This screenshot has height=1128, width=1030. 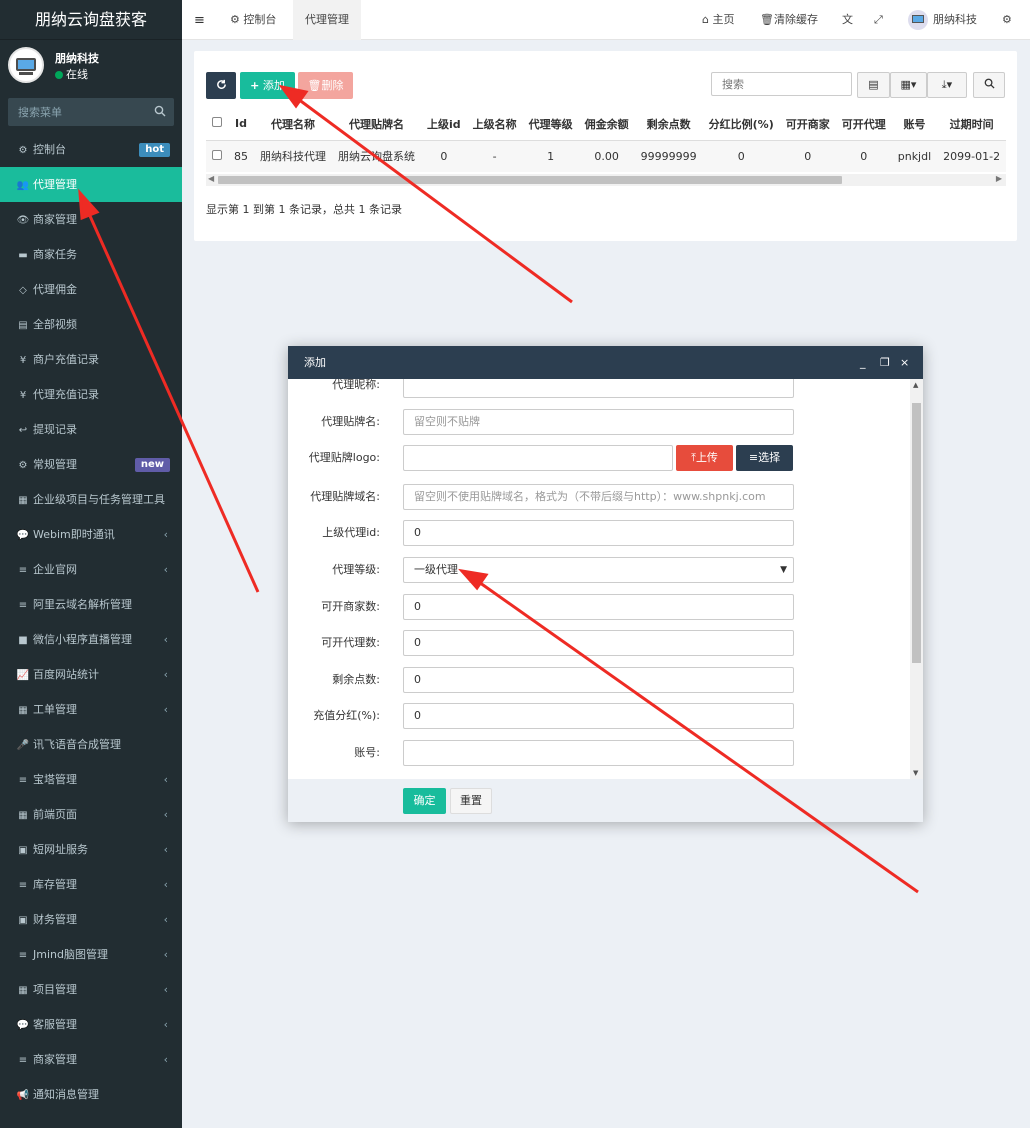 What do you see at coordinates (217, 154) in the screenshot?
I see `row-checkbox` at bounding box center [217, 154].